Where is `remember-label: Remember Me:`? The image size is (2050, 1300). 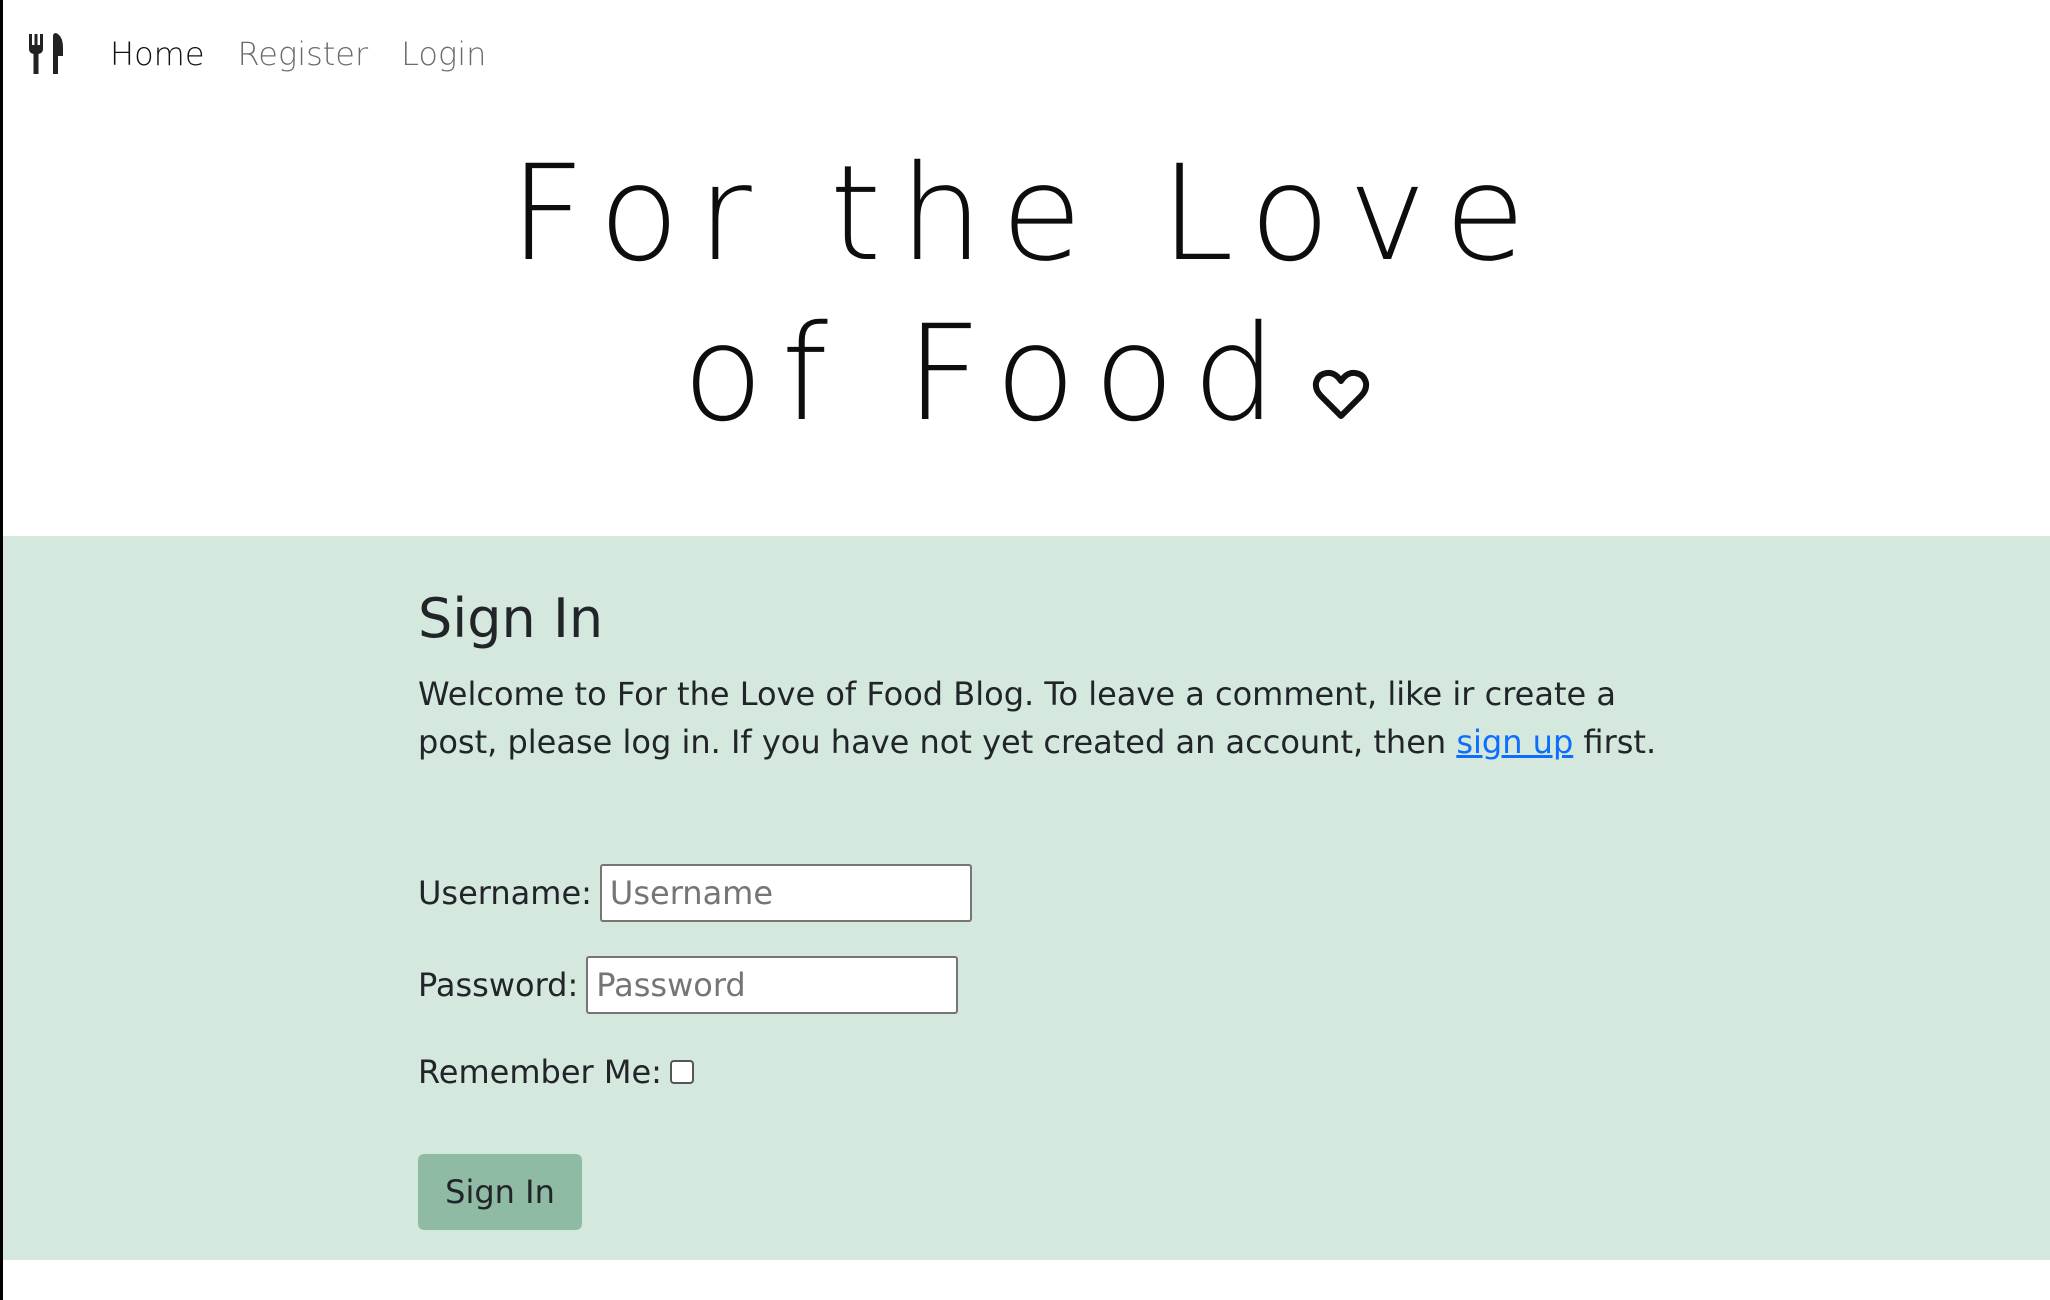
remember-label: Remember Me: is located at coordinates (540, 1072).